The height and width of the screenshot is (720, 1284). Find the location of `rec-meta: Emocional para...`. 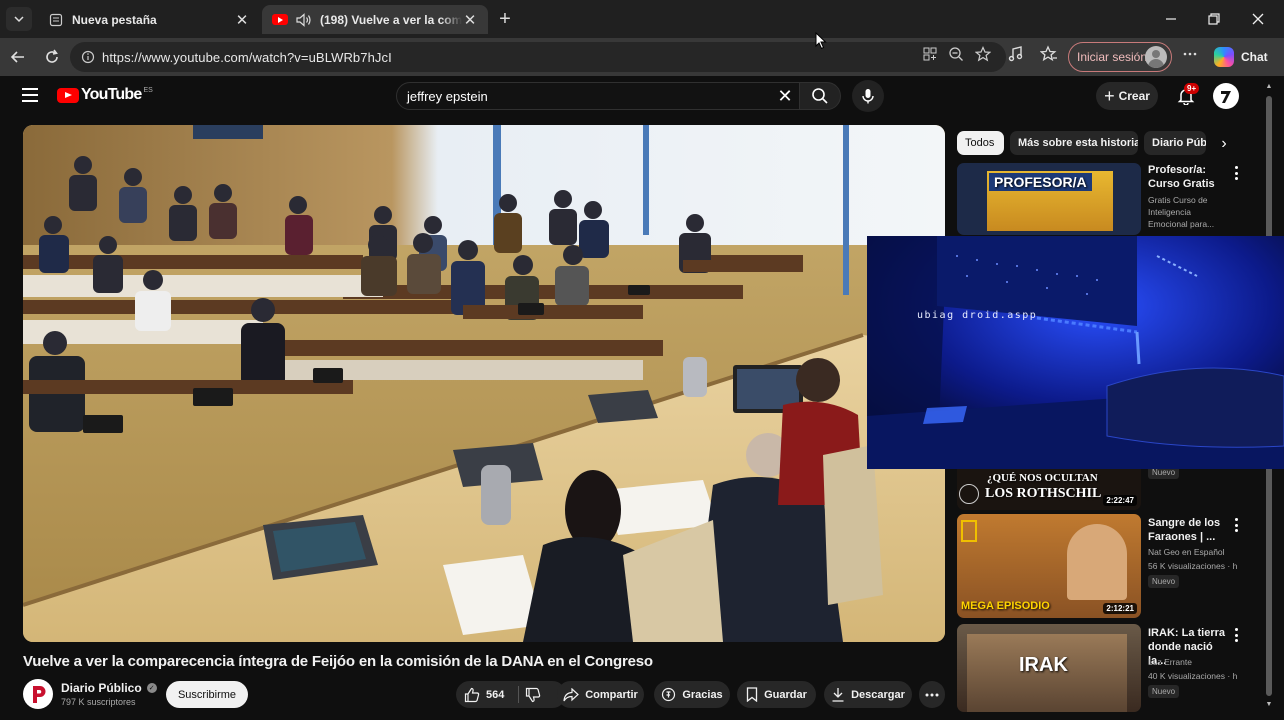

rec-meta: Emocional para... is located at coordinates (1181, 224).